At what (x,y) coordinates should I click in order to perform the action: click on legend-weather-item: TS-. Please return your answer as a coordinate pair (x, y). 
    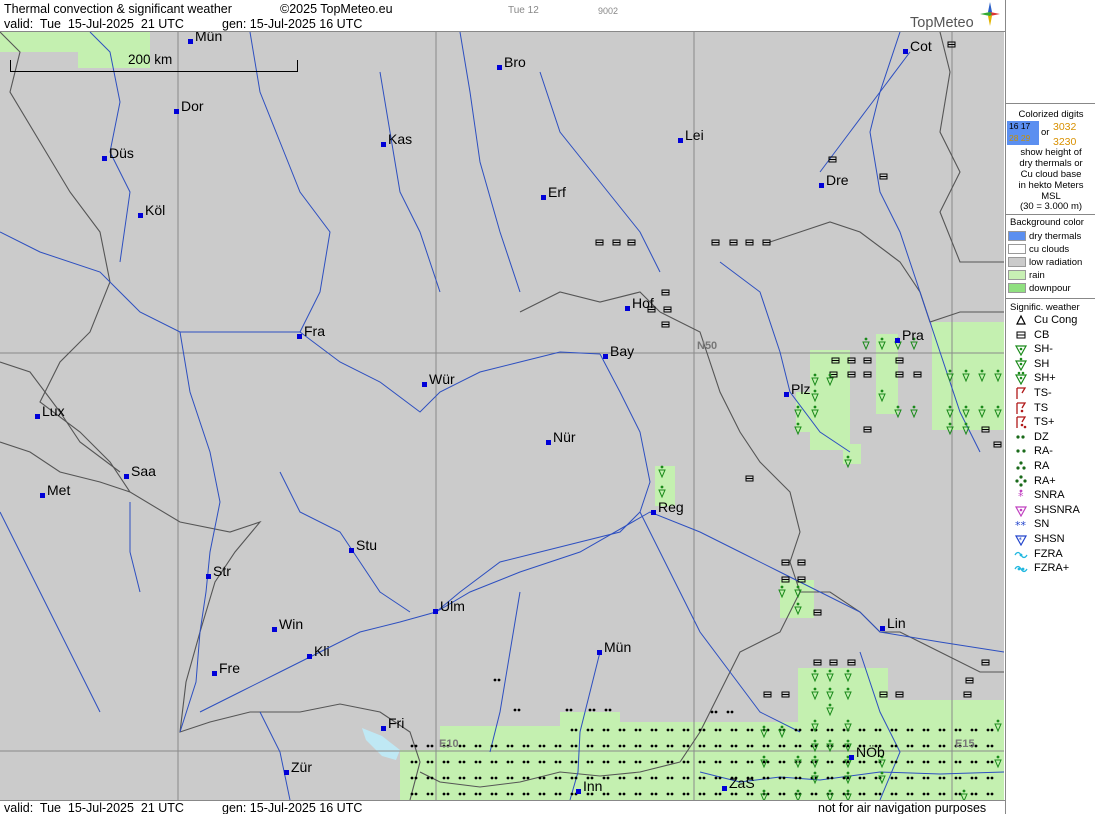
    Looking at the image, I should click on (1051, 393).